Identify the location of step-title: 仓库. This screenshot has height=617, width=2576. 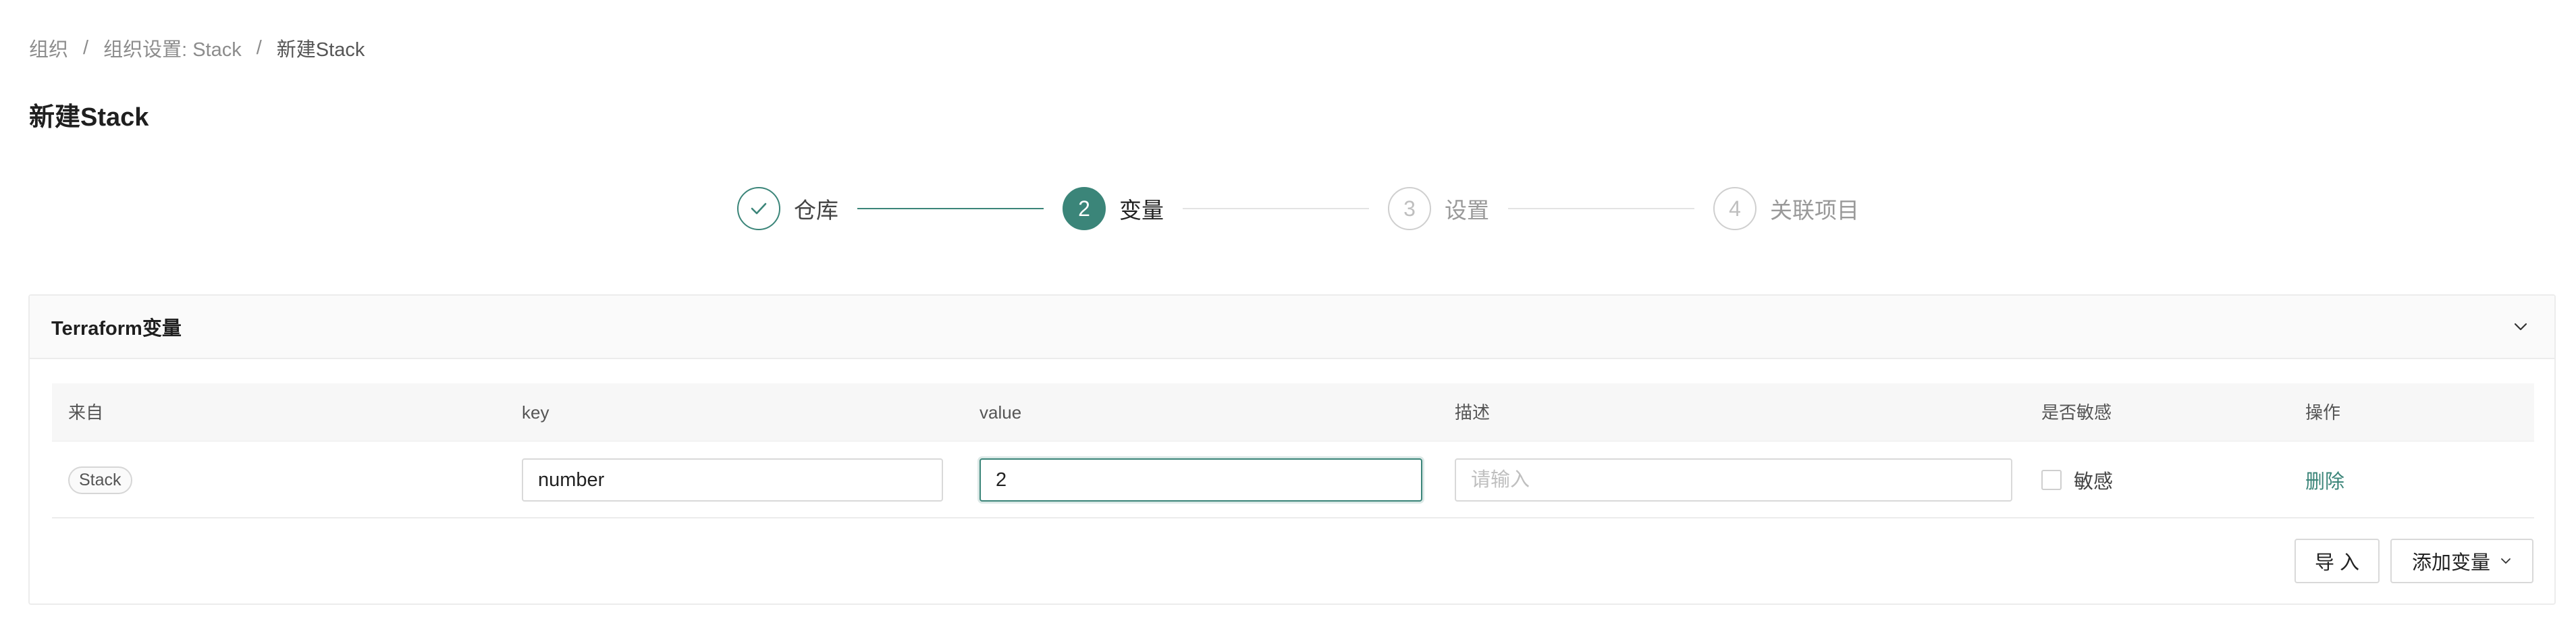
(816, 210).